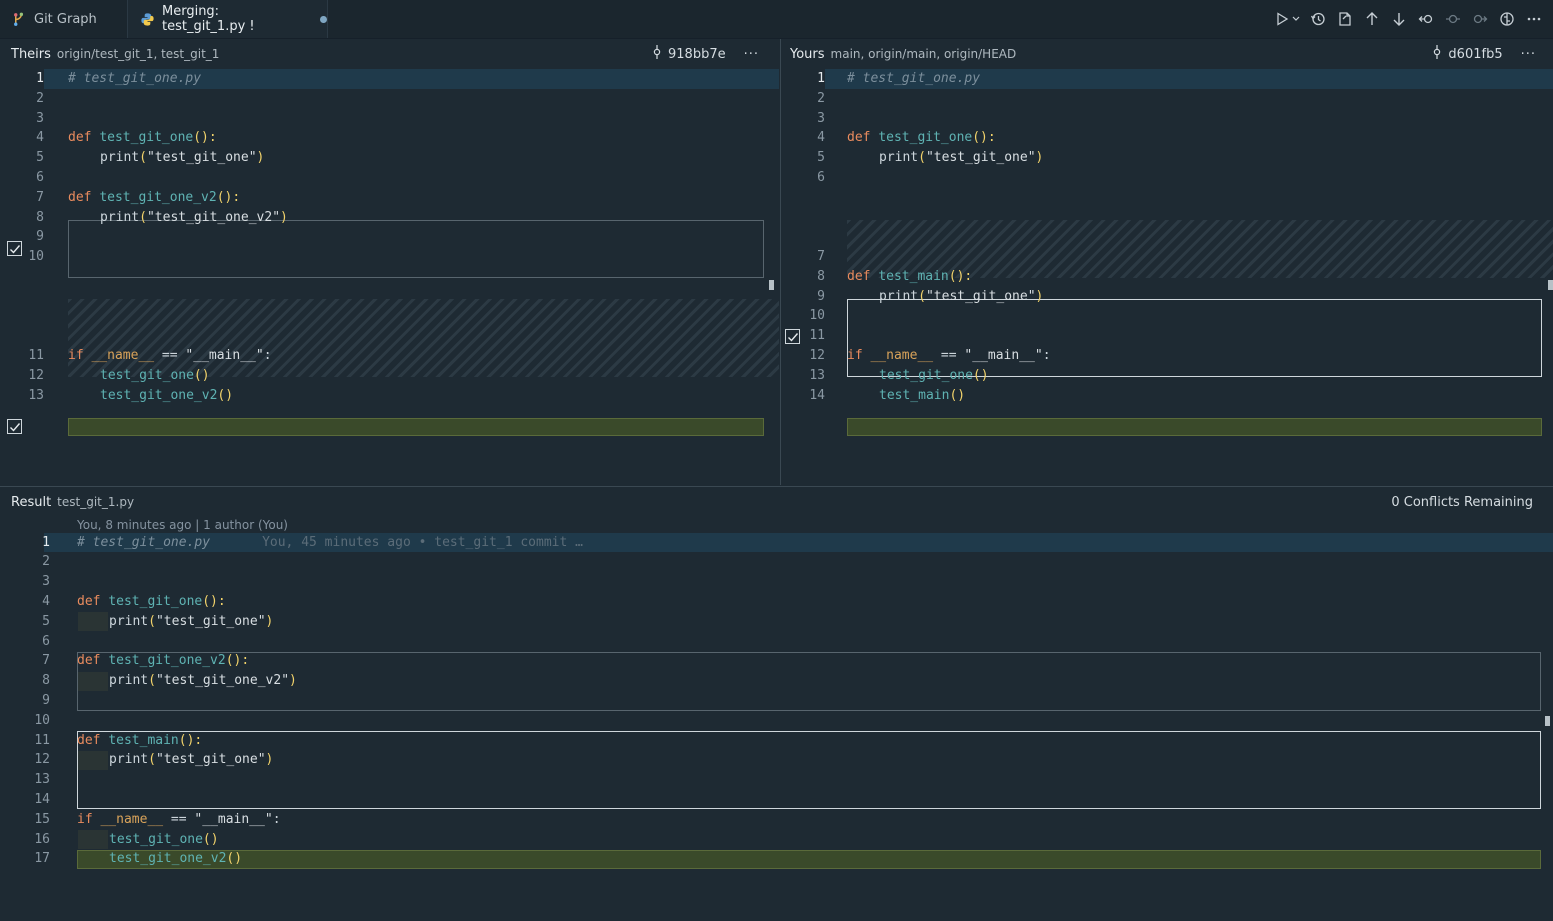  What do you see at coordinates (96, 502) in the screenshot?
I see `pane-description: test_git_1.py` at bounding box center [96, 502].